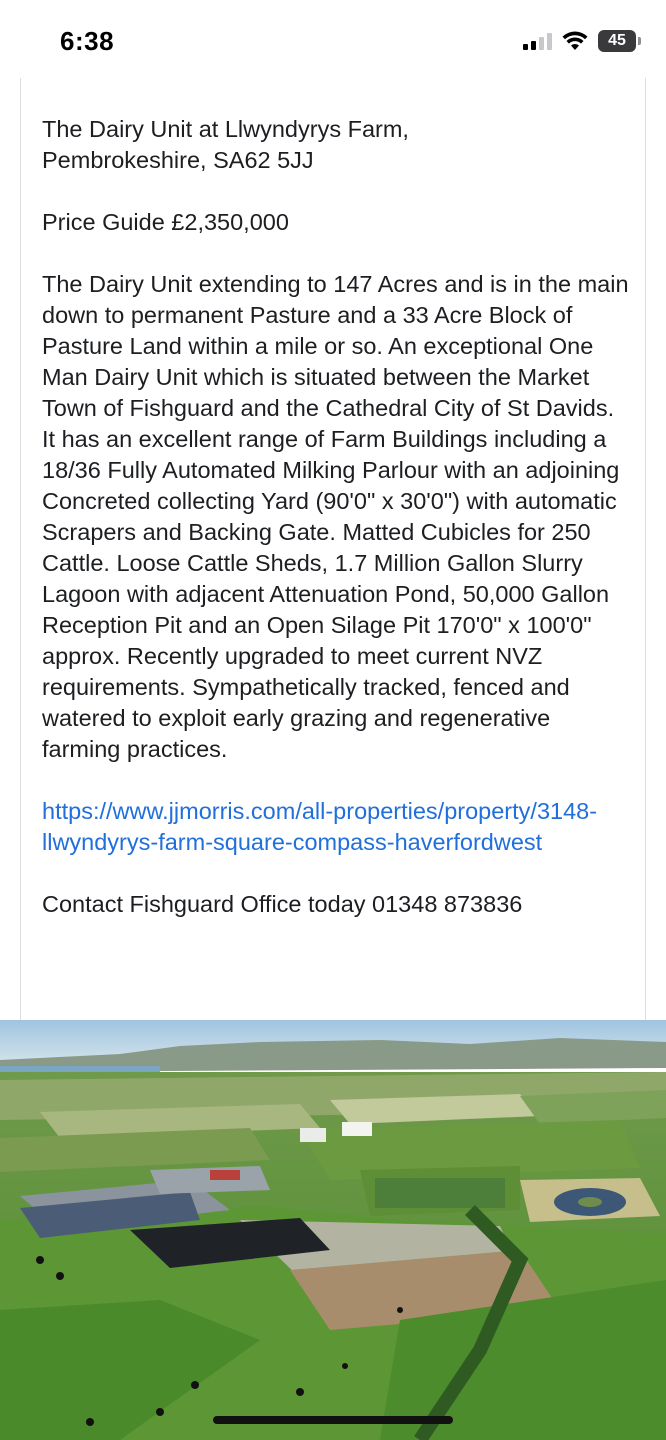 The height and width of the screenshot is (1440, 666). I want to click on status-time: 6:38, so click(87, 41).